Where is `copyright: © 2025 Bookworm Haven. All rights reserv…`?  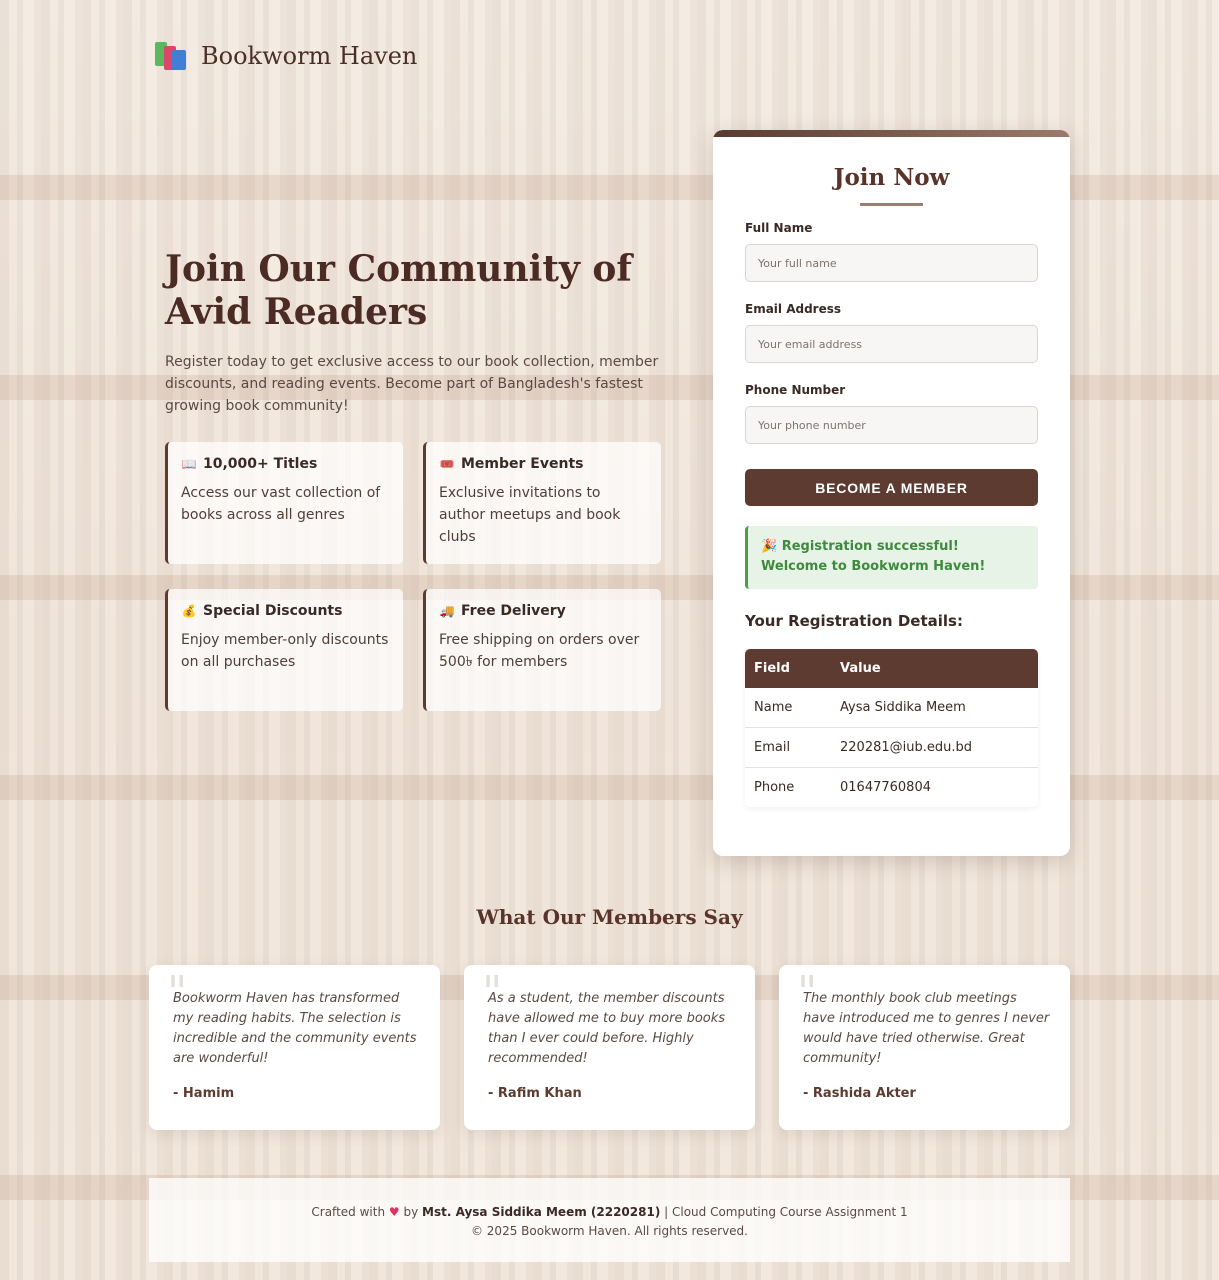
copyright: © 2025 Bookworm Haven. All rights reserv… is located at coordinates (609, 1231).